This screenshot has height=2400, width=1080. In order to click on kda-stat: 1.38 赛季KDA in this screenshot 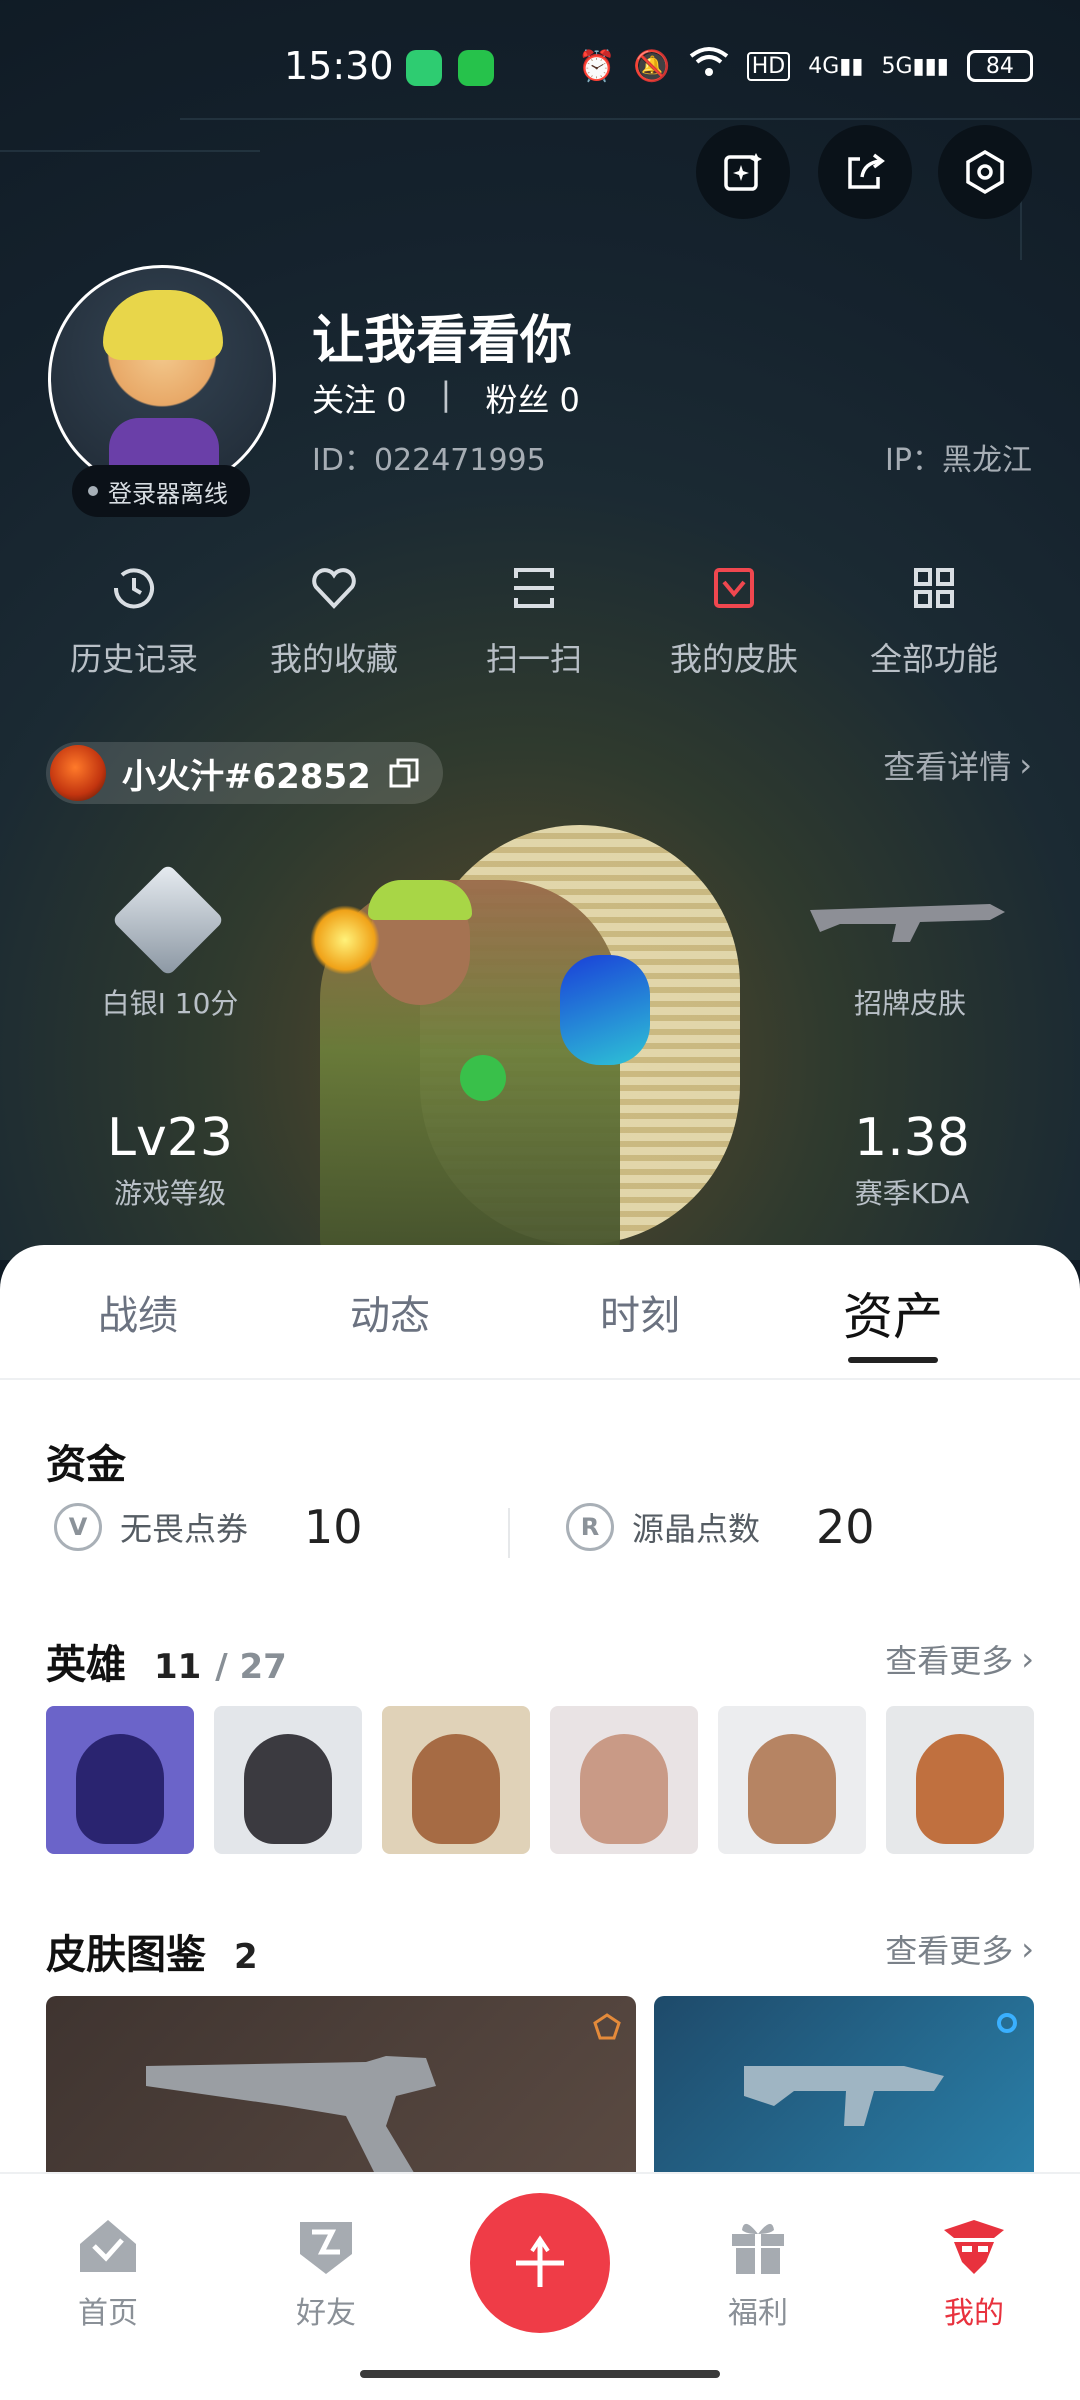, I will do `click(912, 1160)`.